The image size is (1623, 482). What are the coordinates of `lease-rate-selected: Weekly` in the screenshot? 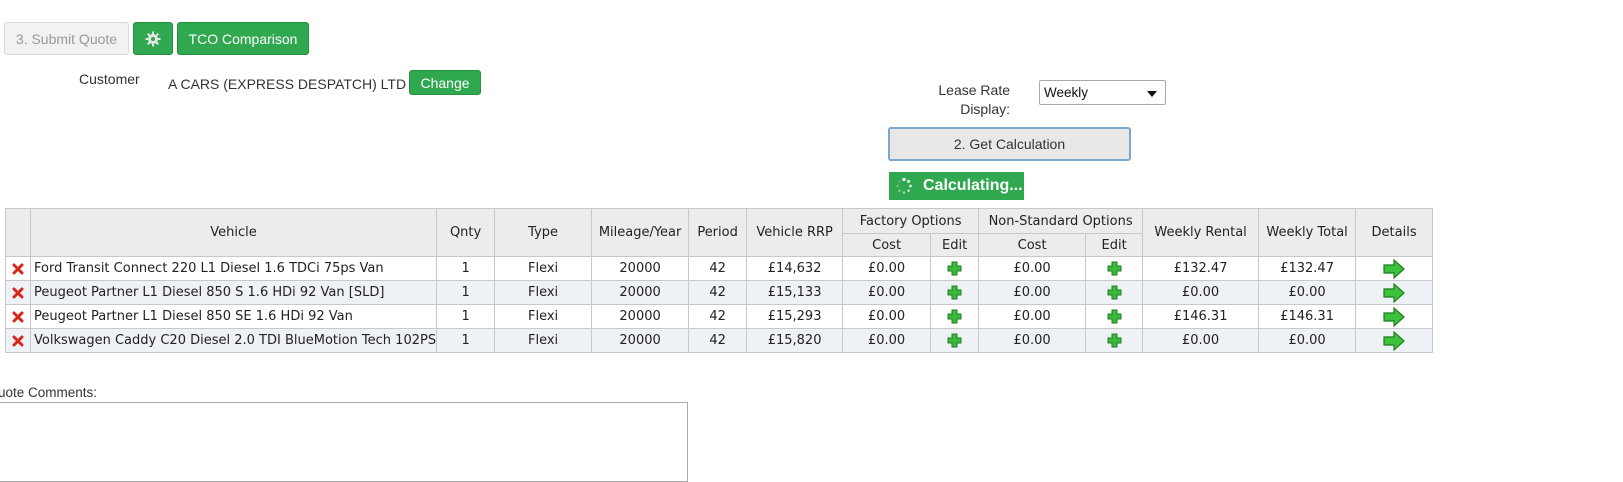 It's located at (1066, 92).